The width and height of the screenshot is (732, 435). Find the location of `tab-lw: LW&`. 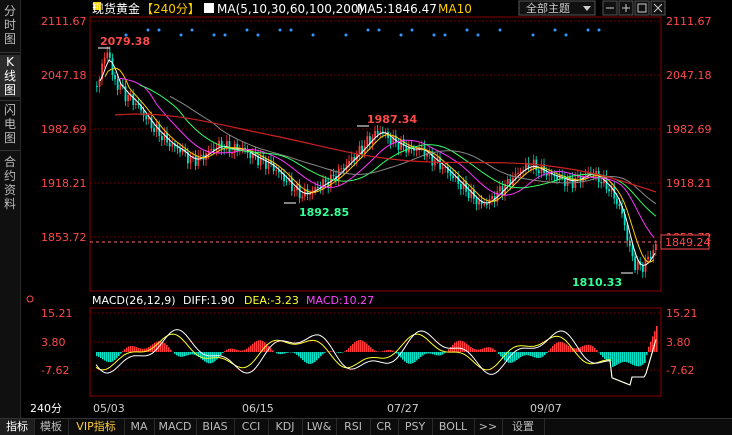

tab-lw: LW& is located at coordinates (319, 427).